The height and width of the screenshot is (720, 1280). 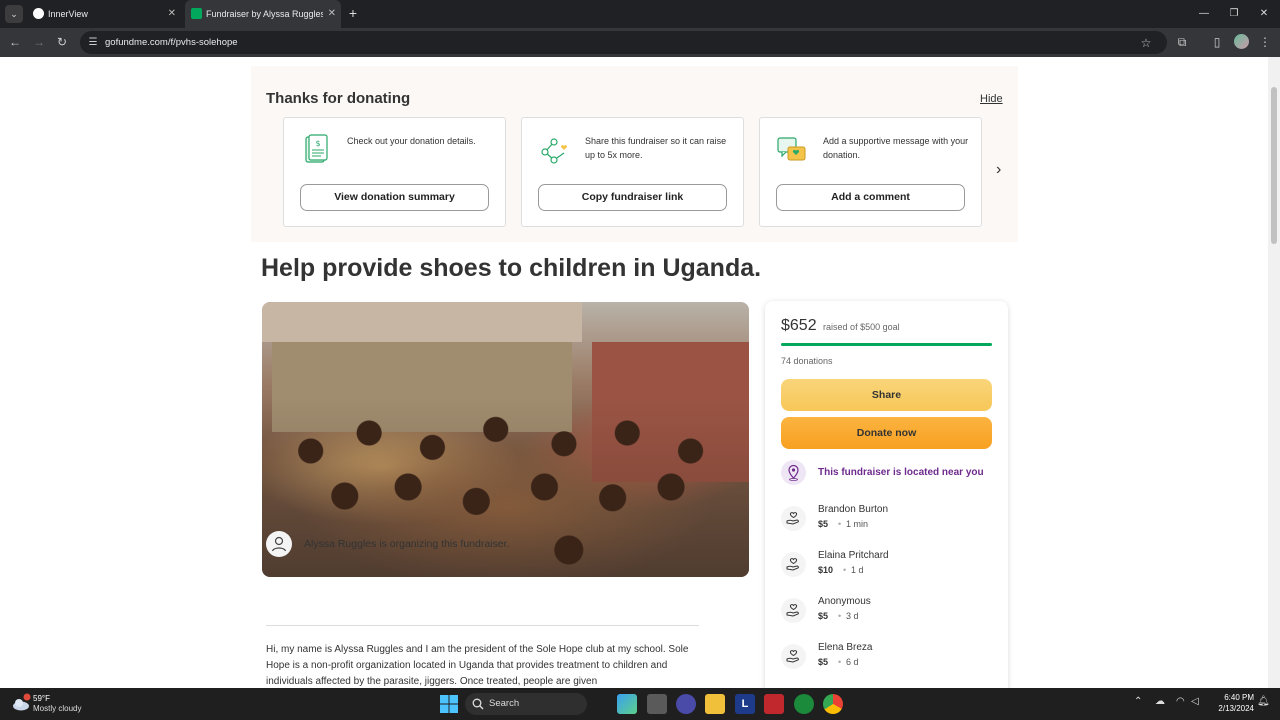 I want to click on tab-title: Fundraiser by Alyssa Ruggles : H, so click(x=264, y=14).